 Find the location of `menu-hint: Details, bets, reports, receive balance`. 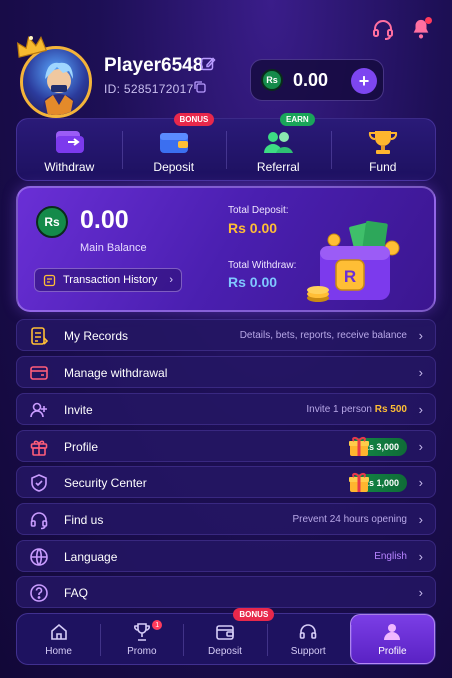

menu-hint: Details, bets, reports, receive balance is located at coordinates (323, 335).